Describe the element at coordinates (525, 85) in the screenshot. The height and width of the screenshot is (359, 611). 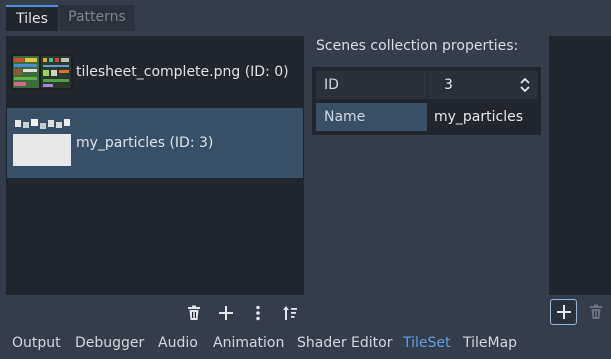
I see `spin-arrows-icon` at that location.